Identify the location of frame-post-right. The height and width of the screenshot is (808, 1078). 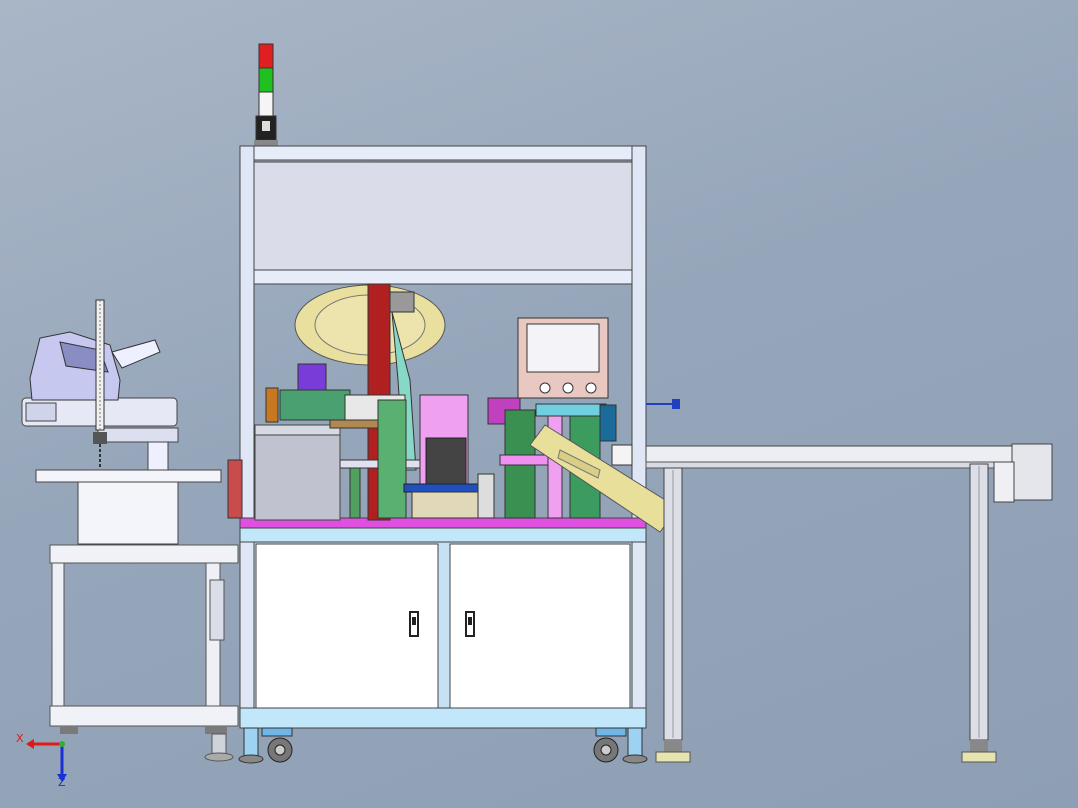
(639, 437).